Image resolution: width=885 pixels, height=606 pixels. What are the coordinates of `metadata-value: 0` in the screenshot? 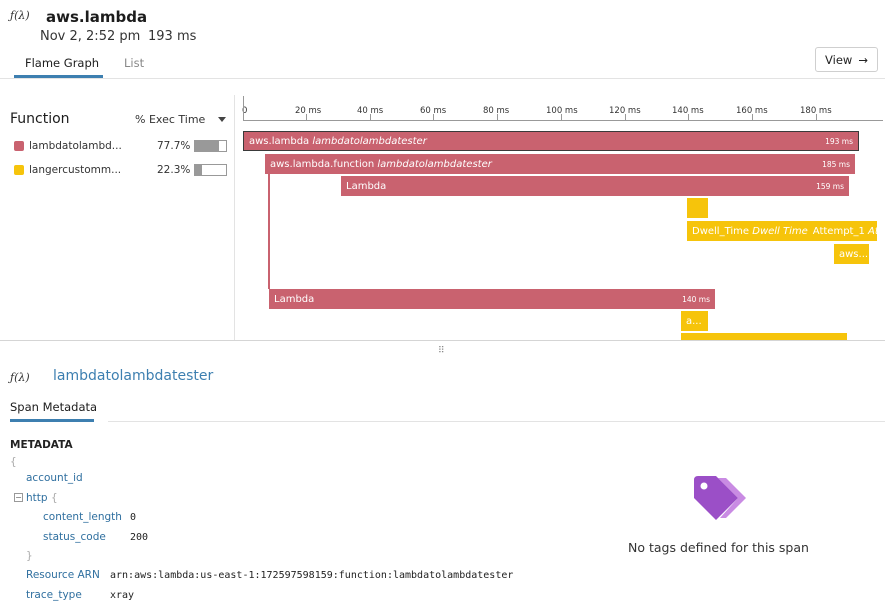 It's located at (133, 517).